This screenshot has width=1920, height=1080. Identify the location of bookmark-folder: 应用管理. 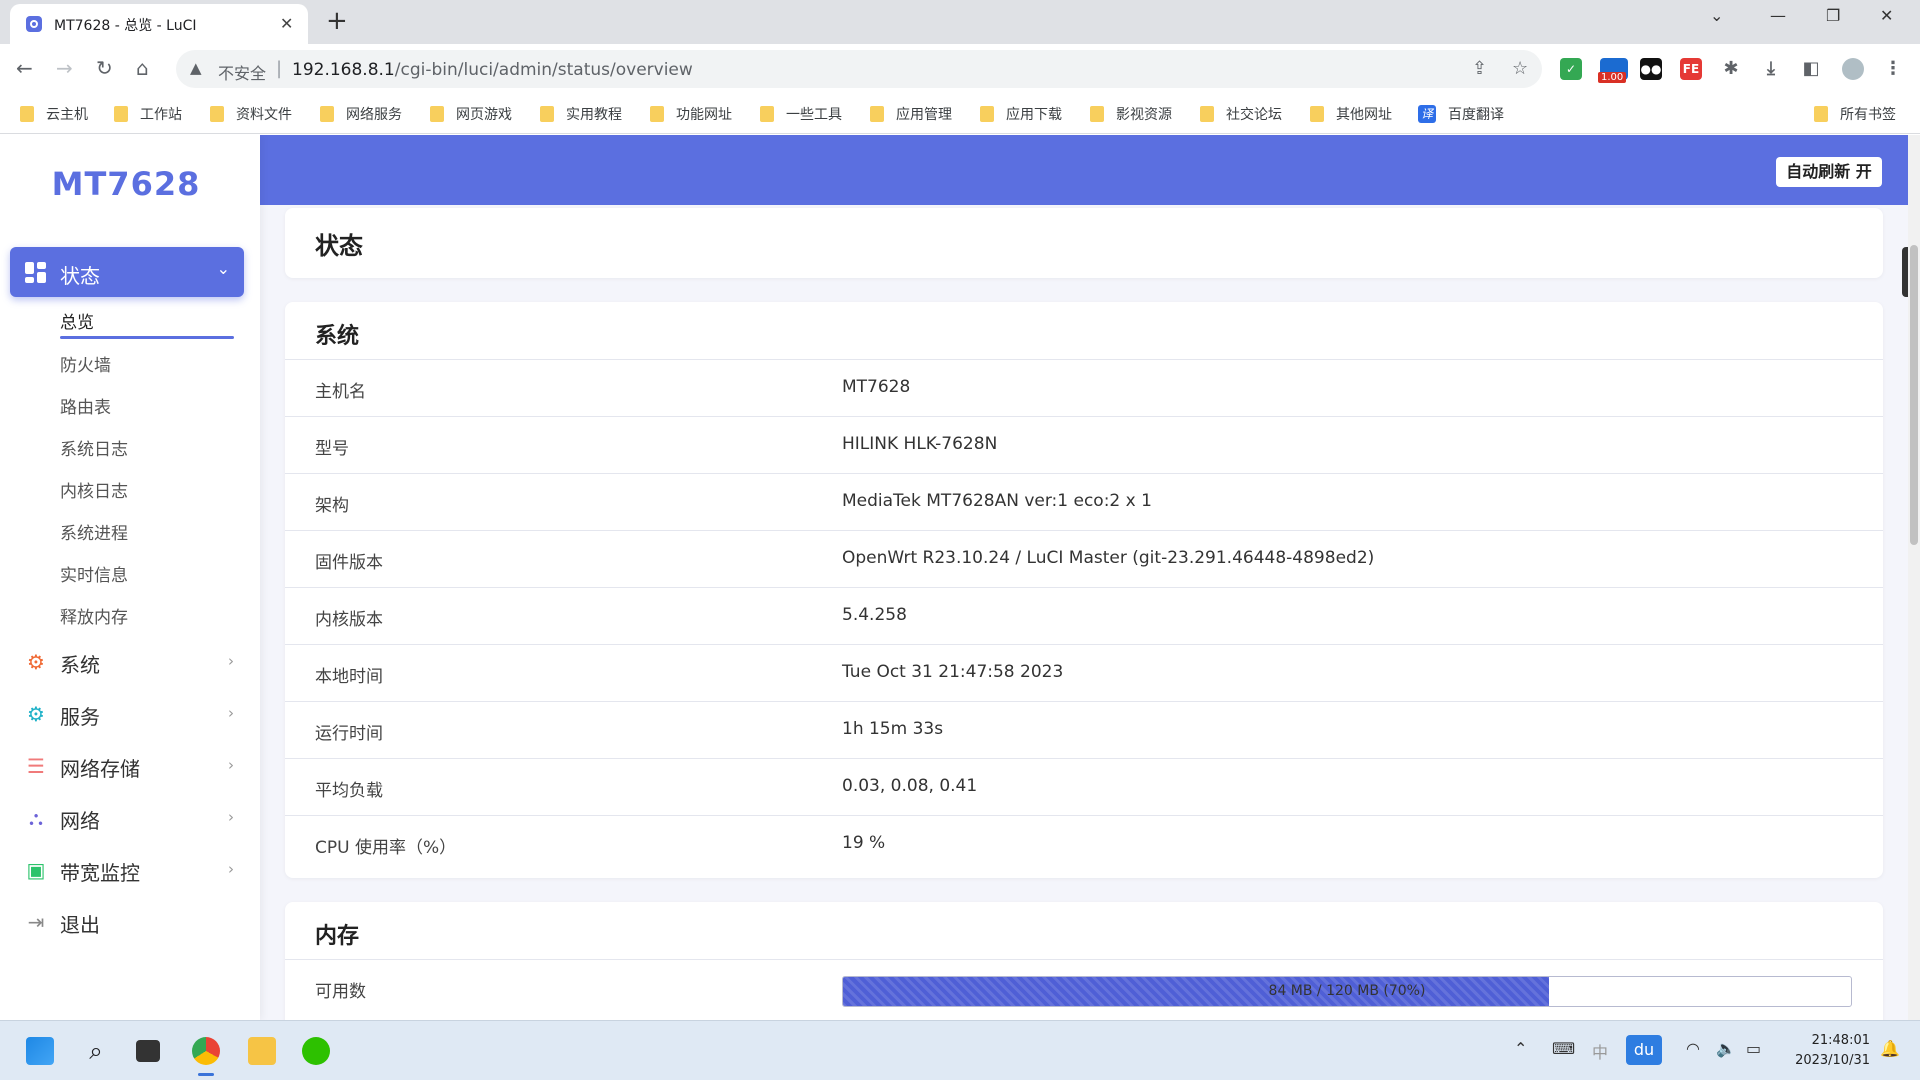
(911, 114).